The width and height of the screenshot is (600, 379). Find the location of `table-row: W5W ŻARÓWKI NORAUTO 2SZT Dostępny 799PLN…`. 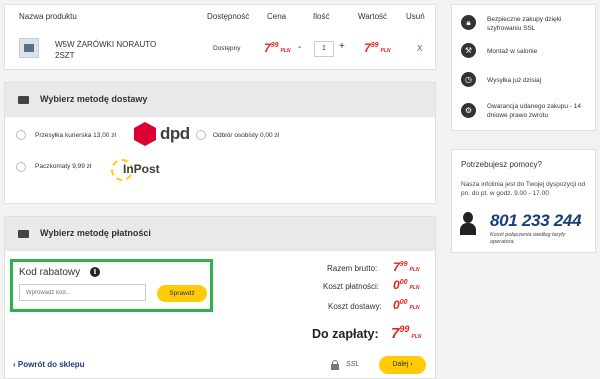

table-row: W5W ŻARÓWKI NORAUTO 2SZT Dostępny 799PLN… is located at coordinates (220, 50).